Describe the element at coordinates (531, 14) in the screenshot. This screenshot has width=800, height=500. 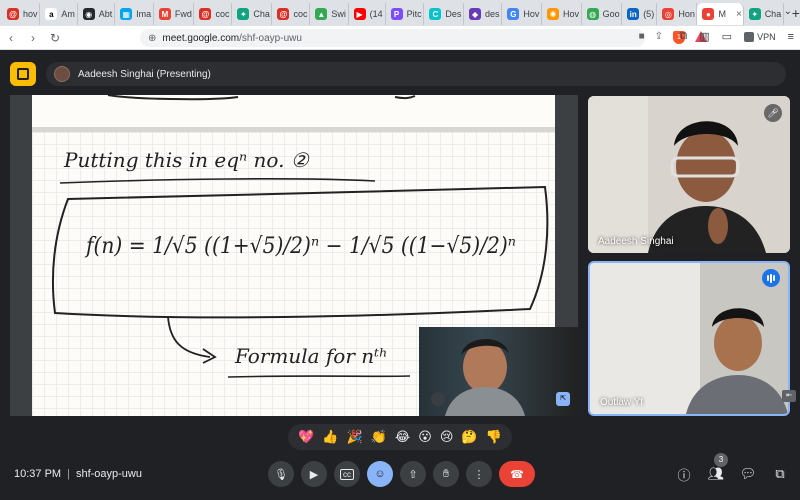
I see `tab-label: Hov` at that location.